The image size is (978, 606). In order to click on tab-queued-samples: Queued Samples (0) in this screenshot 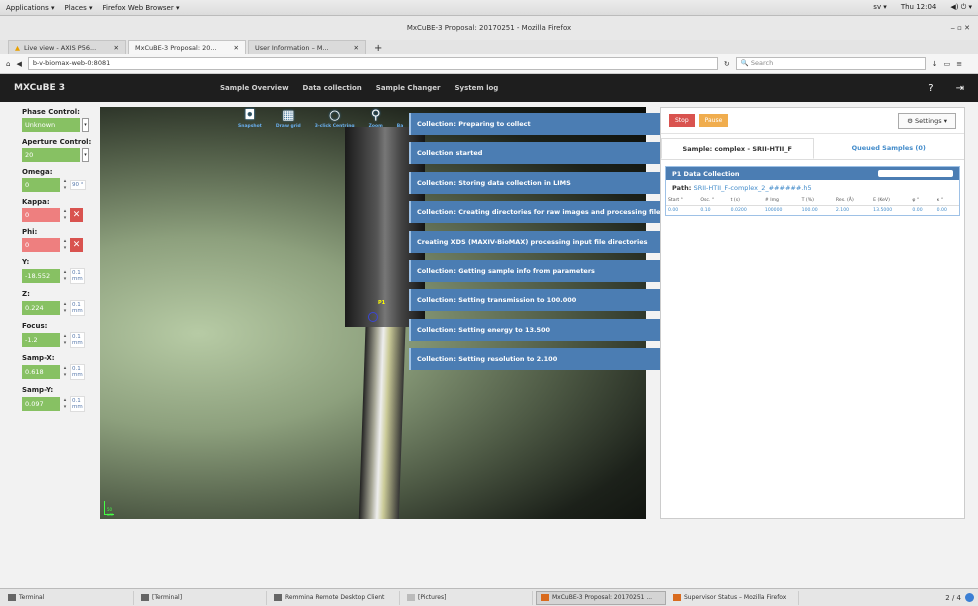, I will do `click(889, 148)`.